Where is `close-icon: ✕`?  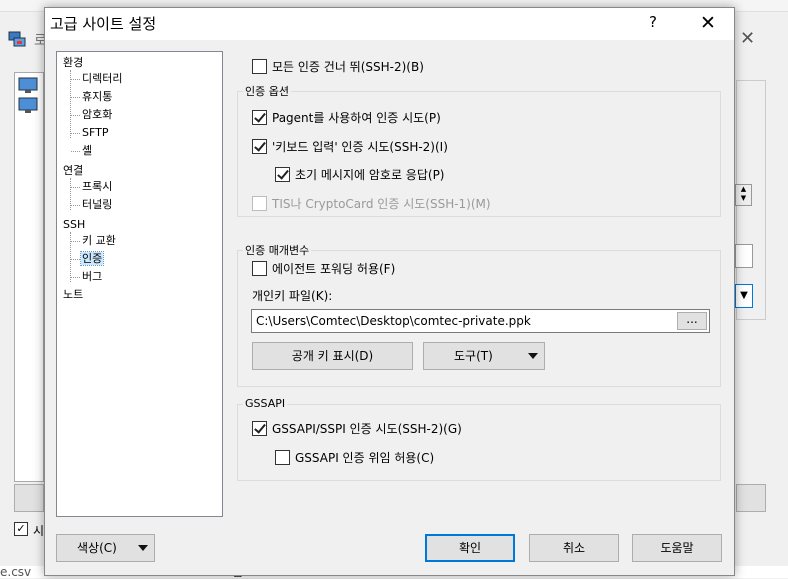
close-icon: ✕ is located at coordinates (708, 23).